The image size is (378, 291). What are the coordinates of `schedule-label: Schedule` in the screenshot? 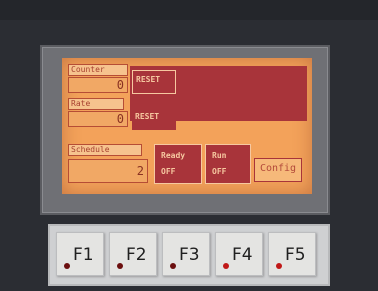 It's located at (105, 150).